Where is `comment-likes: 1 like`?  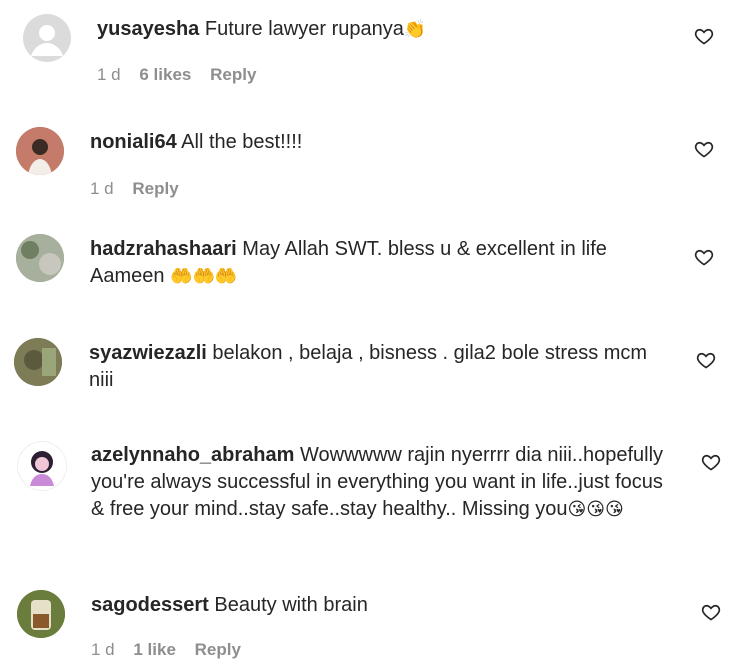
comment-likes: 1 like is located at coordinates (154, 649).